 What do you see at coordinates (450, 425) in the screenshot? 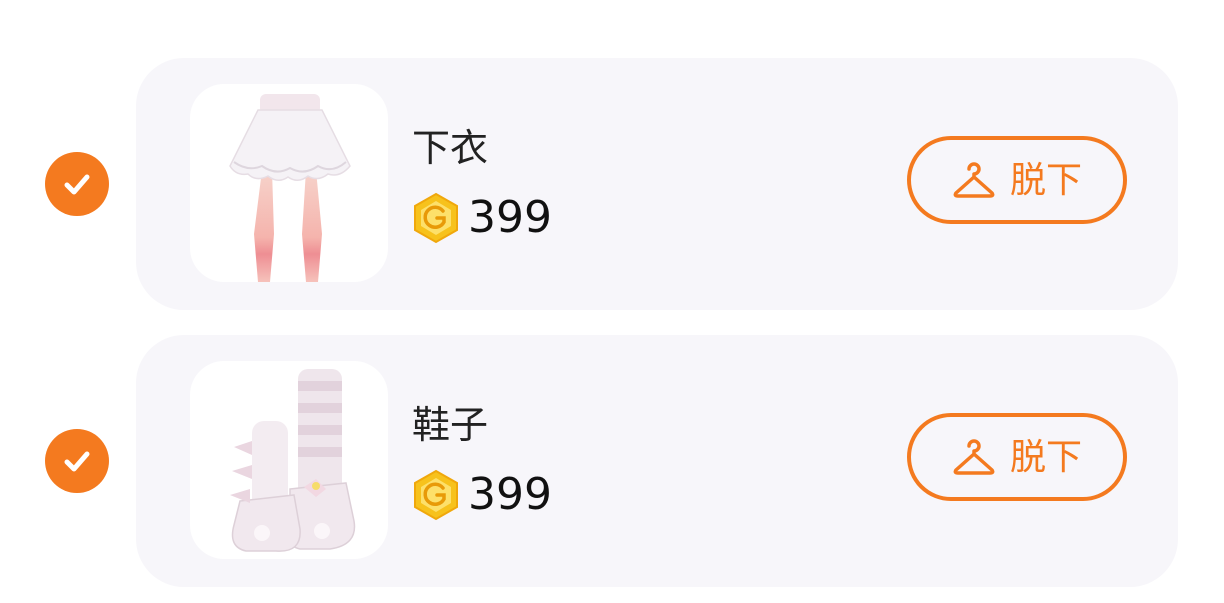
I see `item-name: 鞋子` at bounding box center [450, 425].